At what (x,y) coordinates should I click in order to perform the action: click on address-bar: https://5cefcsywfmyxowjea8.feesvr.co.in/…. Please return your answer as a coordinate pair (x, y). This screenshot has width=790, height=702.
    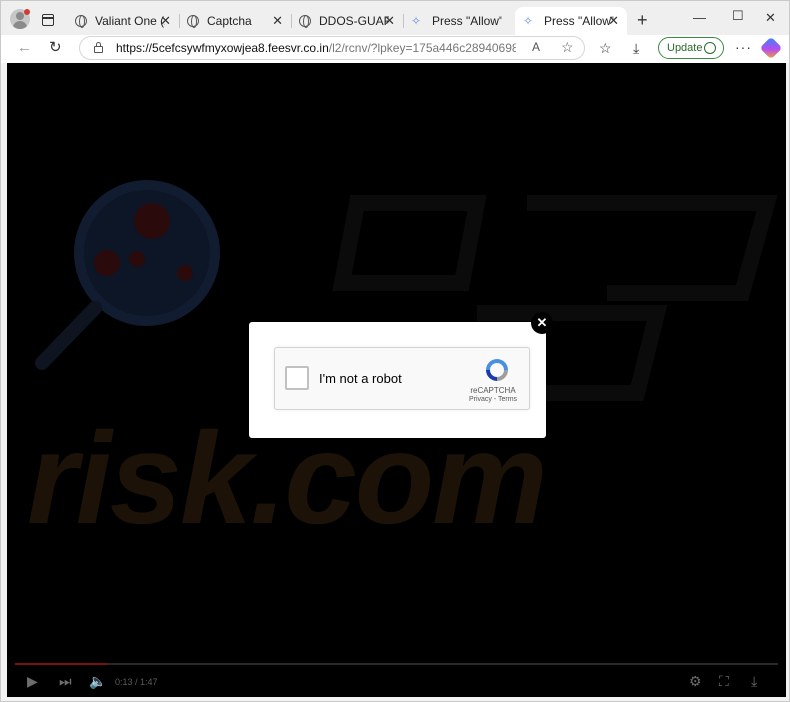
    Looking at the image, I should click on (332, 48).